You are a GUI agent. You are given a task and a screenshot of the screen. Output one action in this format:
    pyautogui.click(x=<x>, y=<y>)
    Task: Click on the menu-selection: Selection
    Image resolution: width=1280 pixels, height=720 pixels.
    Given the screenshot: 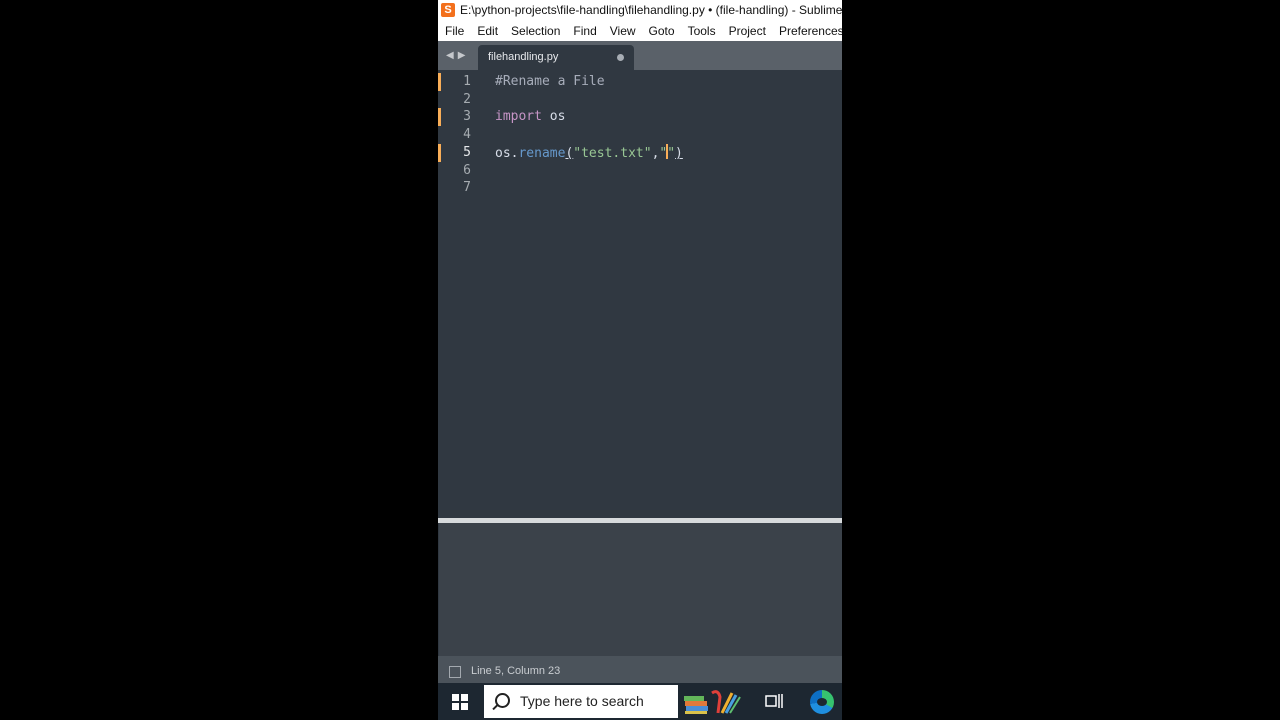 What is the action you would take?
    pyautogui.click(x=535, y=31)
    